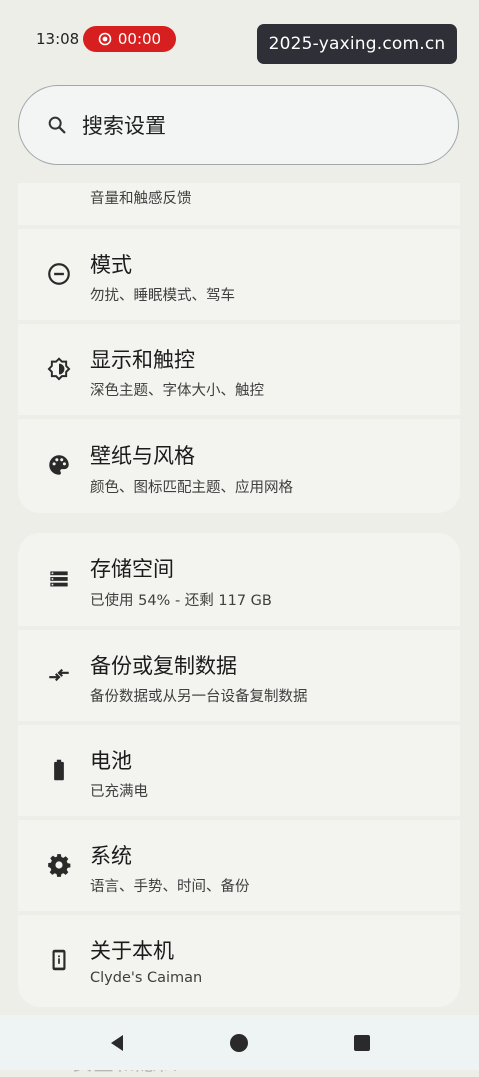 The height and width of the screenshot is (1077, 479). I want to click on settings-item-title: 存储空间, so click(132, 569).